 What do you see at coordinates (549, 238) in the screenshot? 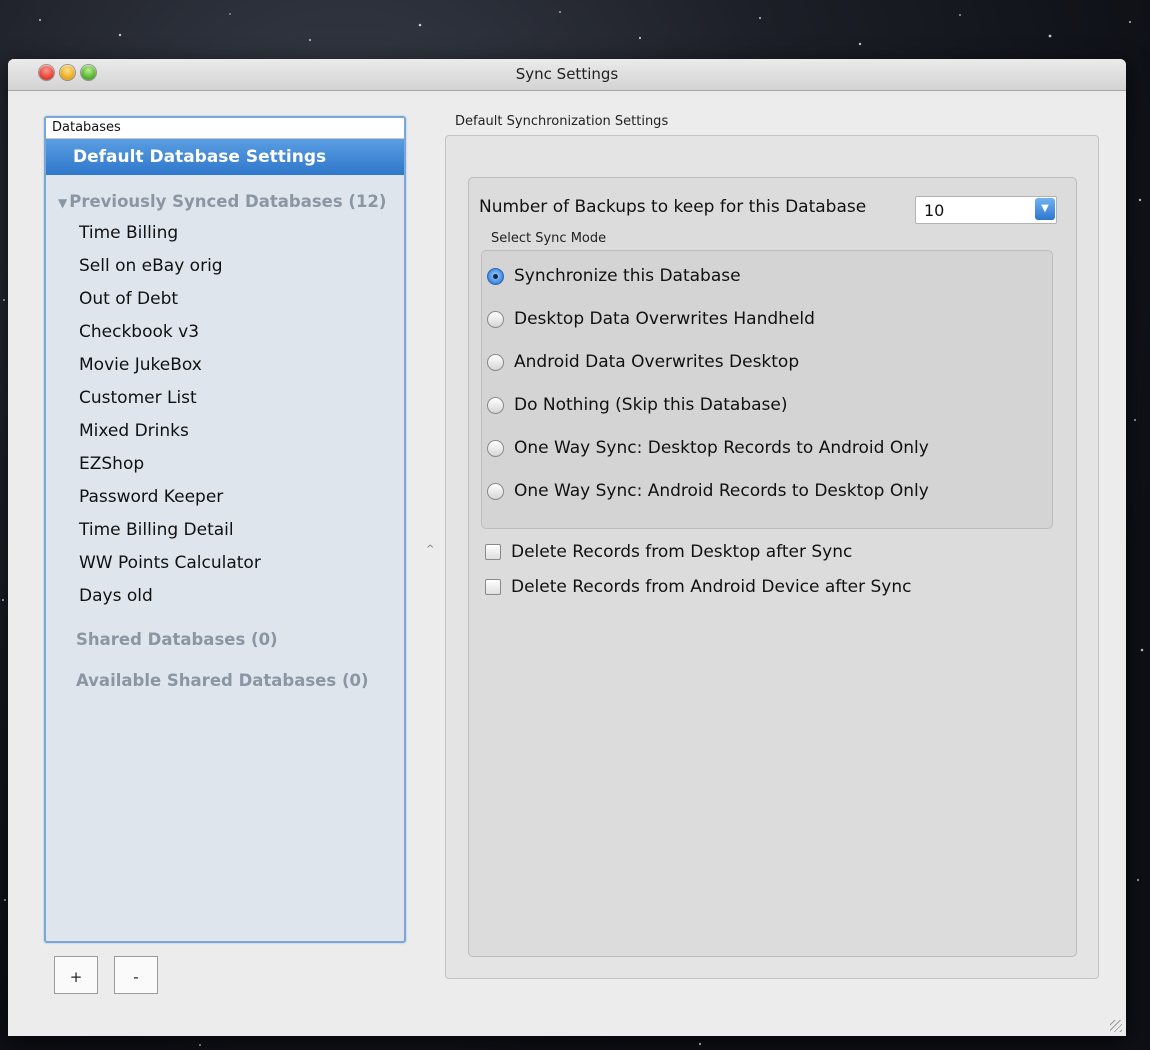
I see `sync-mode-title: Select Sync Mode` at bounding box center [549, 238].